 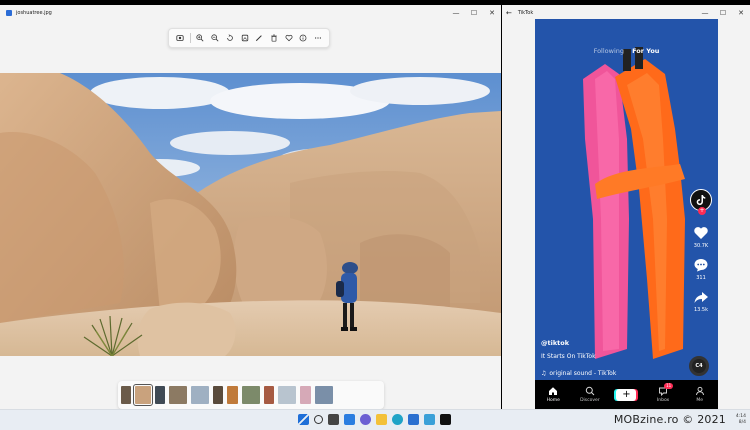 What do you see at coordinates (702, 211) in the screenshot?
I see `follow-plus-icon: +` at bounding box center [702, 211].